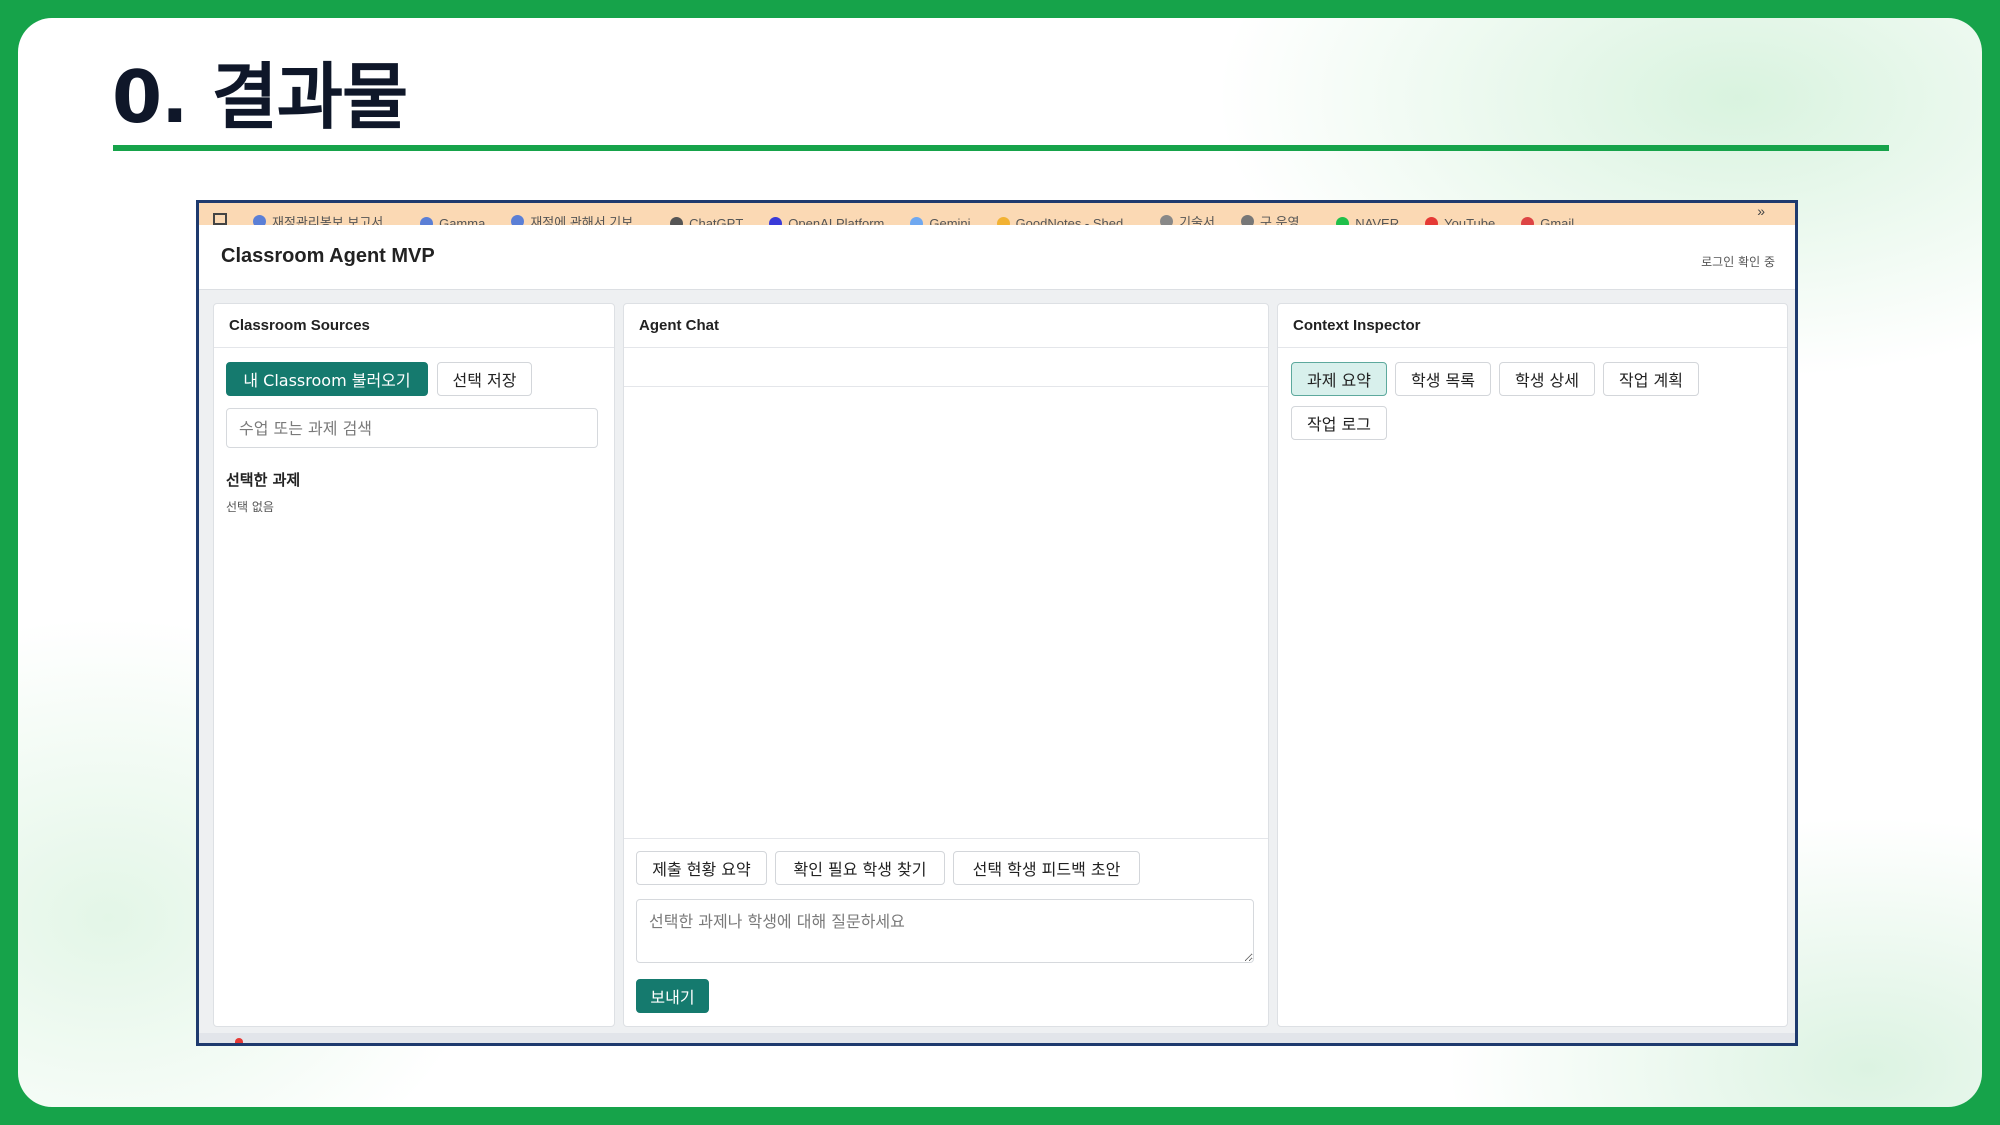  Describe the element at coordinates (1443, 379) in the screenshot. I see `tab-student-list: 학생 목록` at that location.